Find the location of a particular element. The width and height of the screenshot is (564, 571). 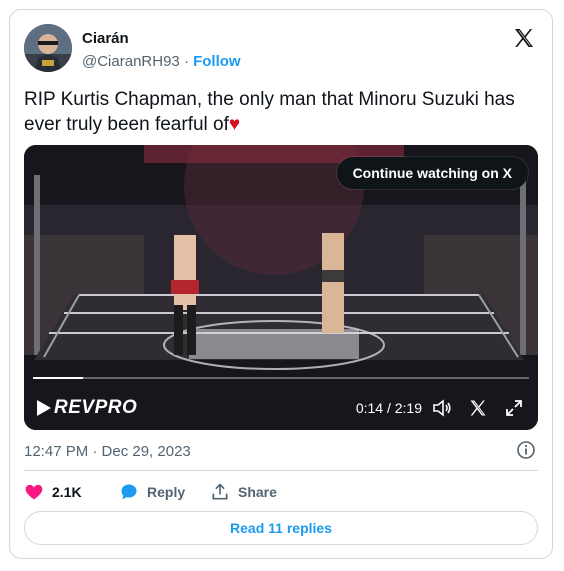

reply-bubble-icon is located at coordinates (129, 492).